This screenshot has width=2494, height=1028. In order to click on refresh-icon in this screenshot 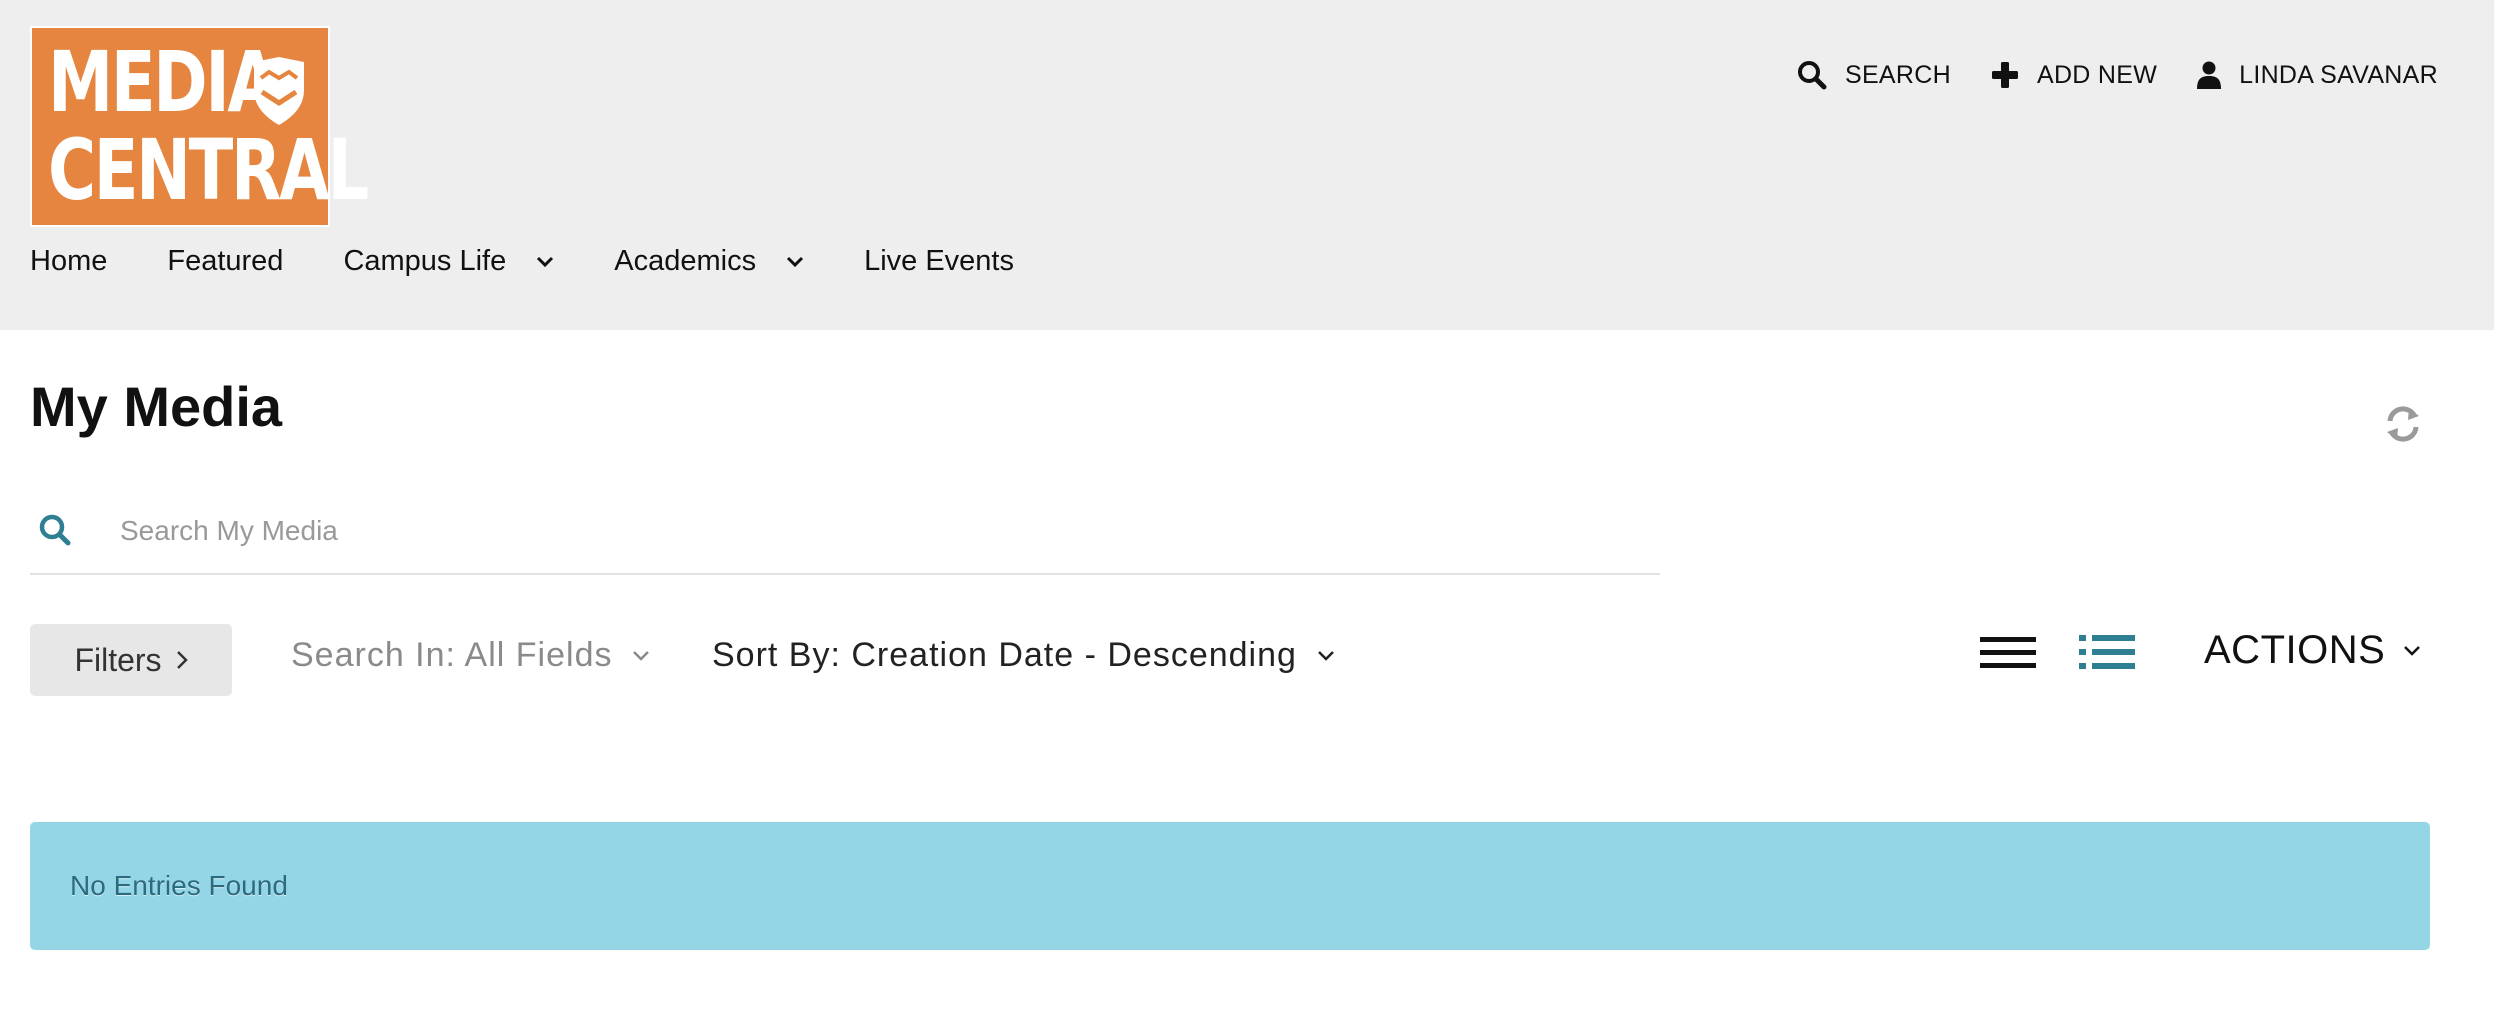, I will do `click(2403, 424)`.